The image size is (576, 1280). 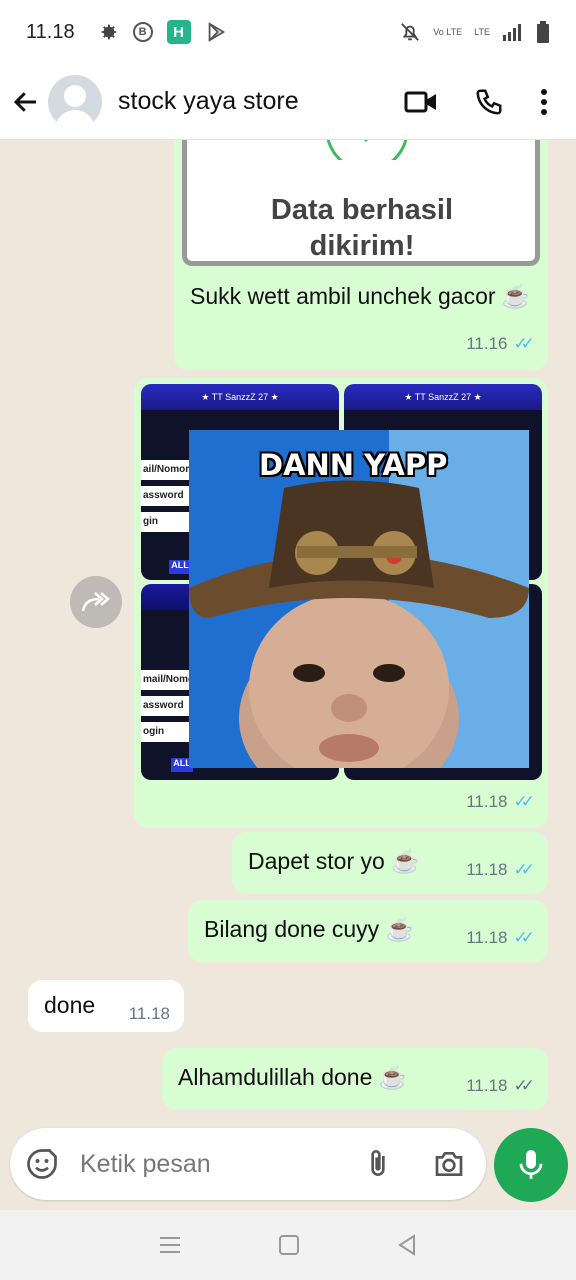 I want to click on system-nav-bar, so click(x=288, y=1245).